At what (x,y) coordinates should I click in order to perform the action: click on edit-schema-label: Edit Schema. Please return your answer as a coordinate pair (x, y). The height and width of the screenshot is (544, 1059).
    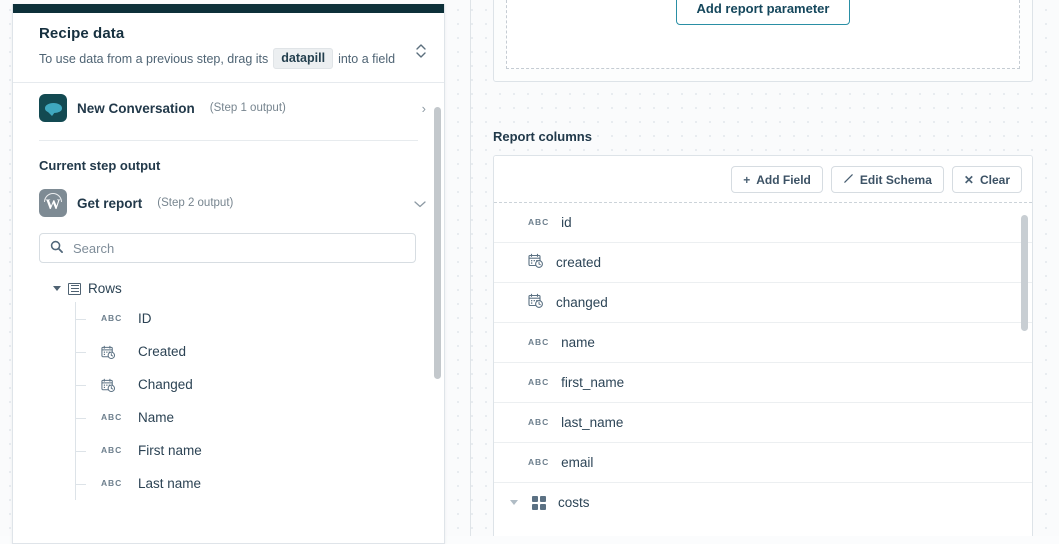
    Looking at the image, I should click on (895, 179).